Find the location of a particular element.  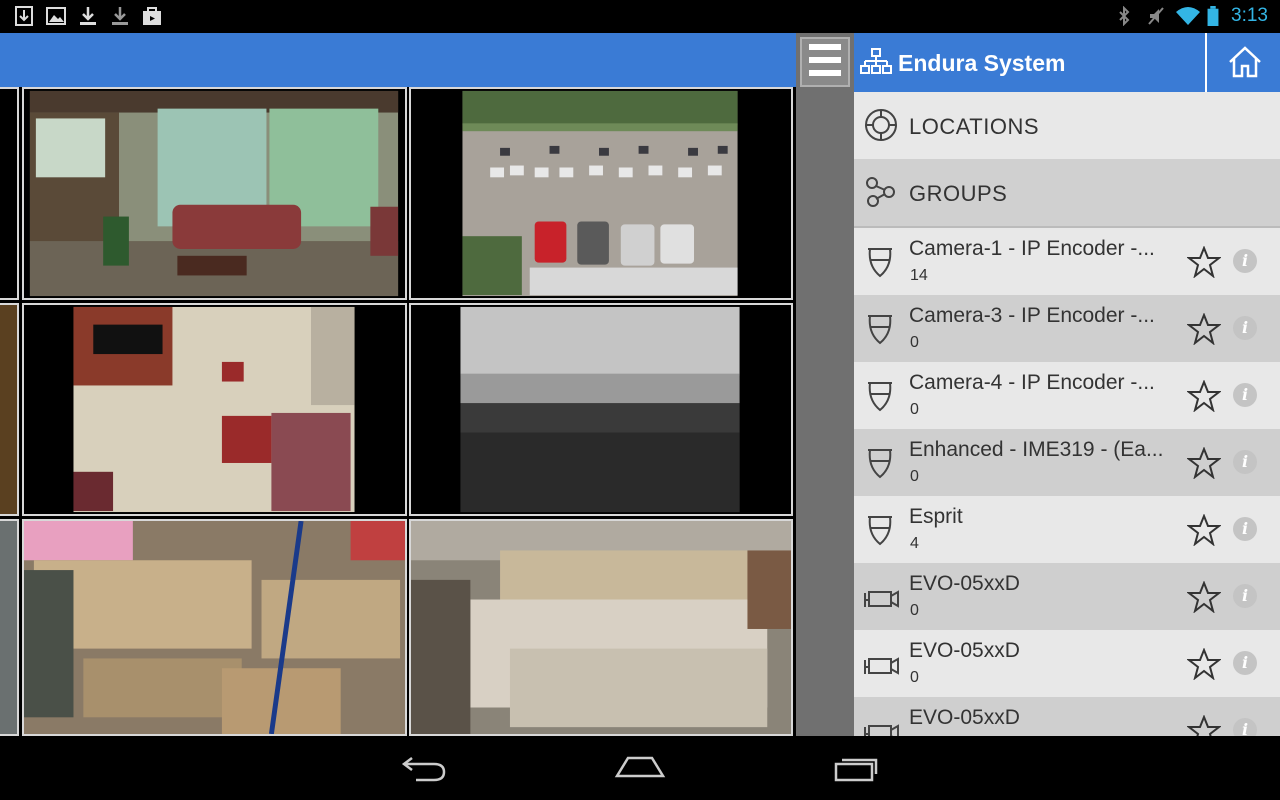

video-tile-field is located at coordinates (601, 409).